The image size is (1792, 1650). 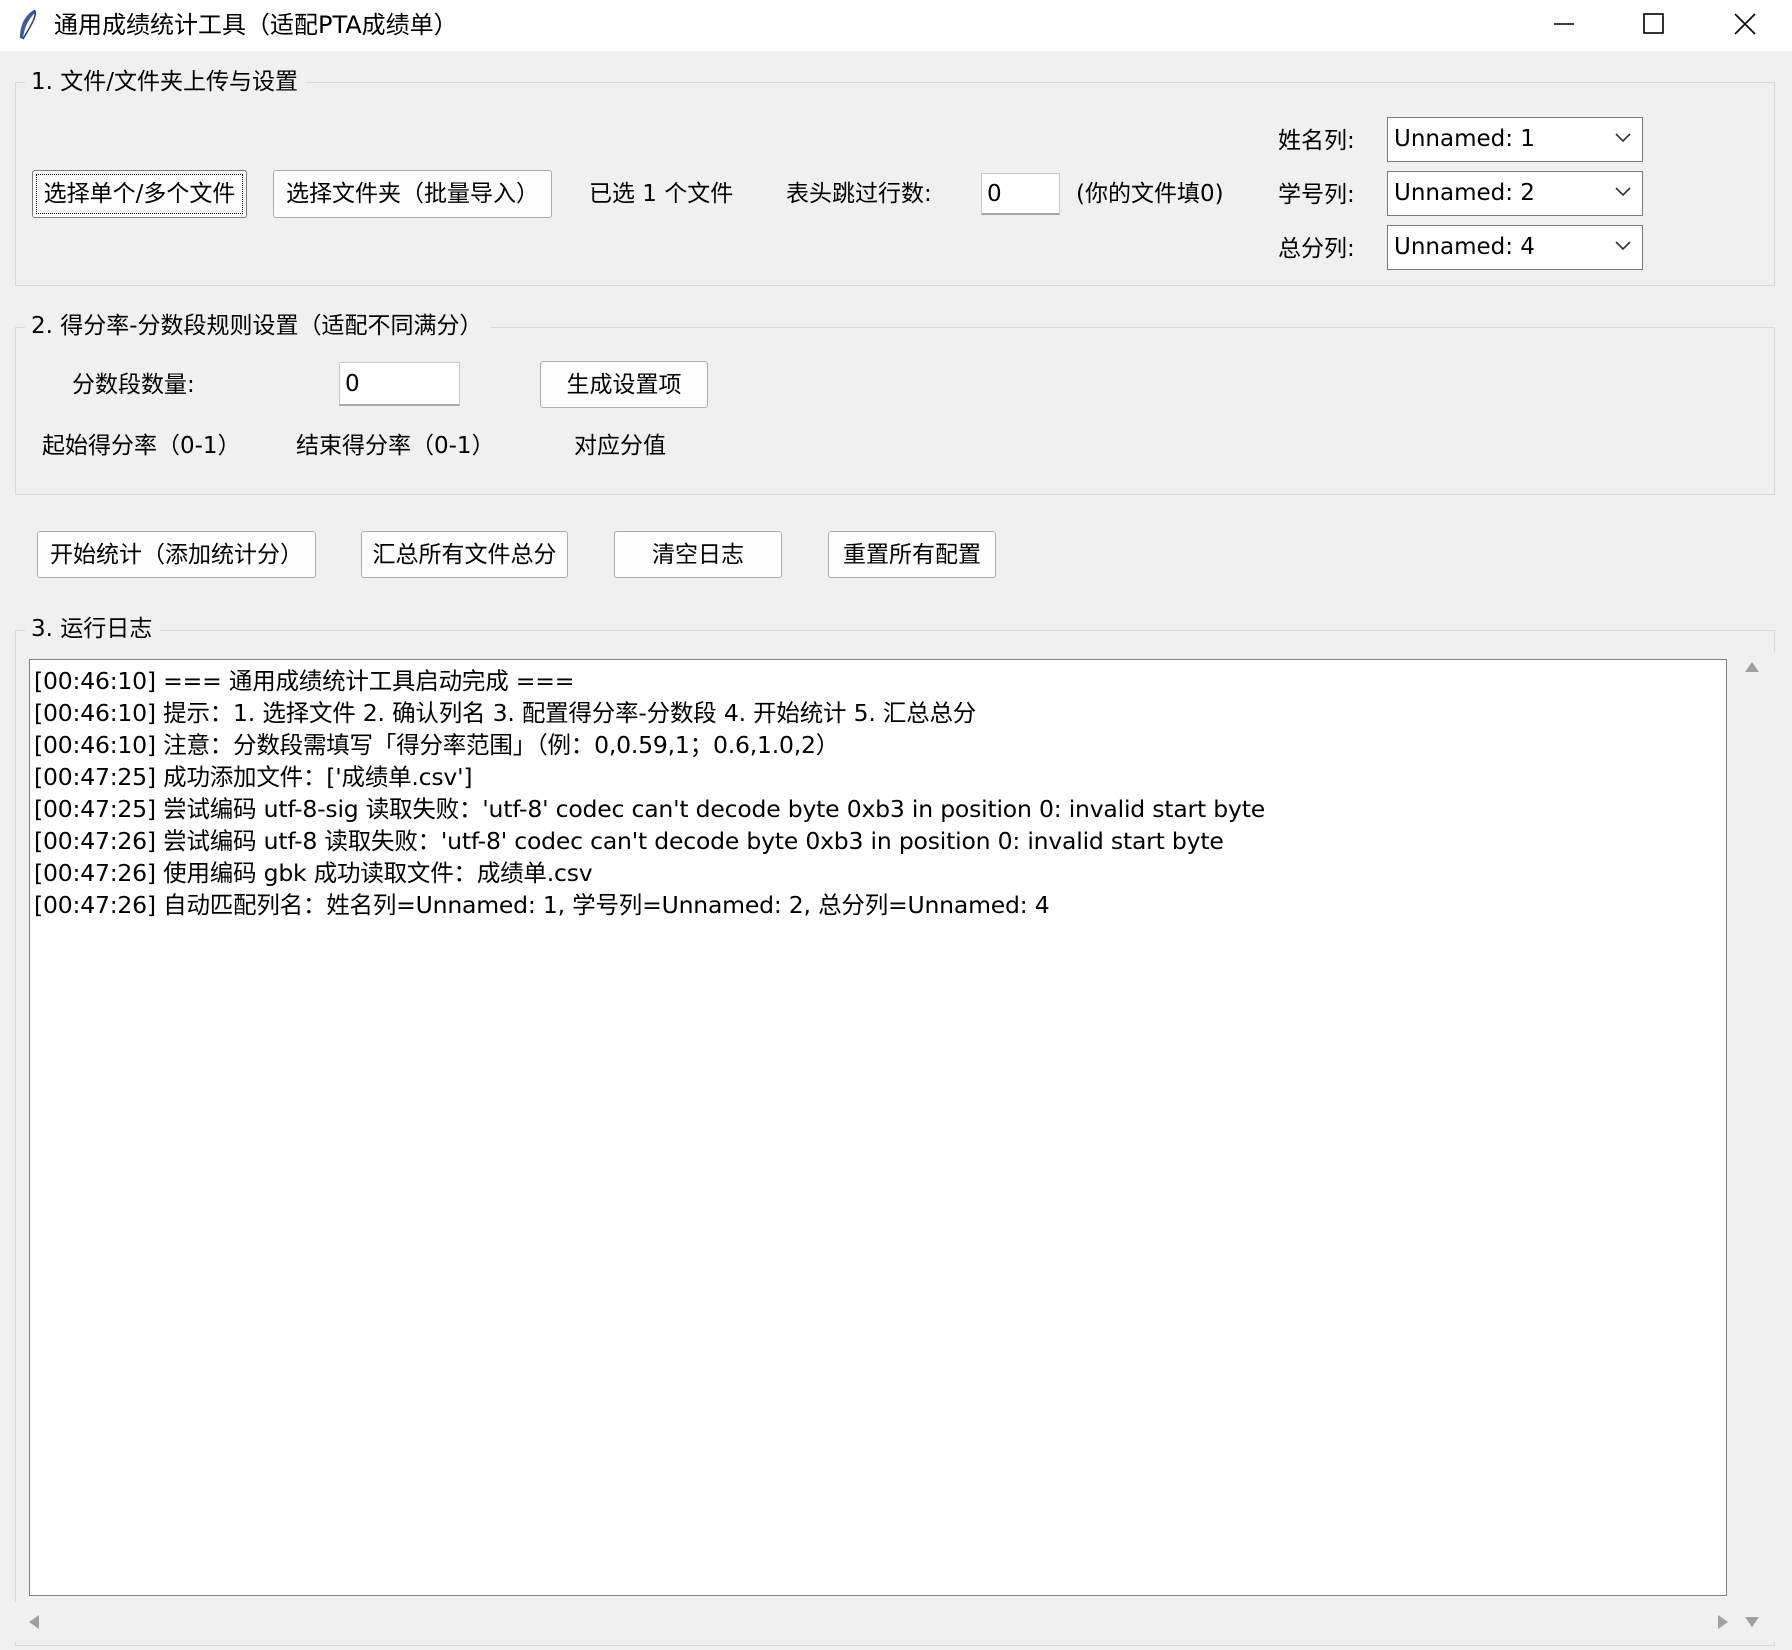 What do you see at coordinates (661, 194) in the screenshot?
I see `selected-file-count: 已选 1 个文件` at bounding box center [661, 194].